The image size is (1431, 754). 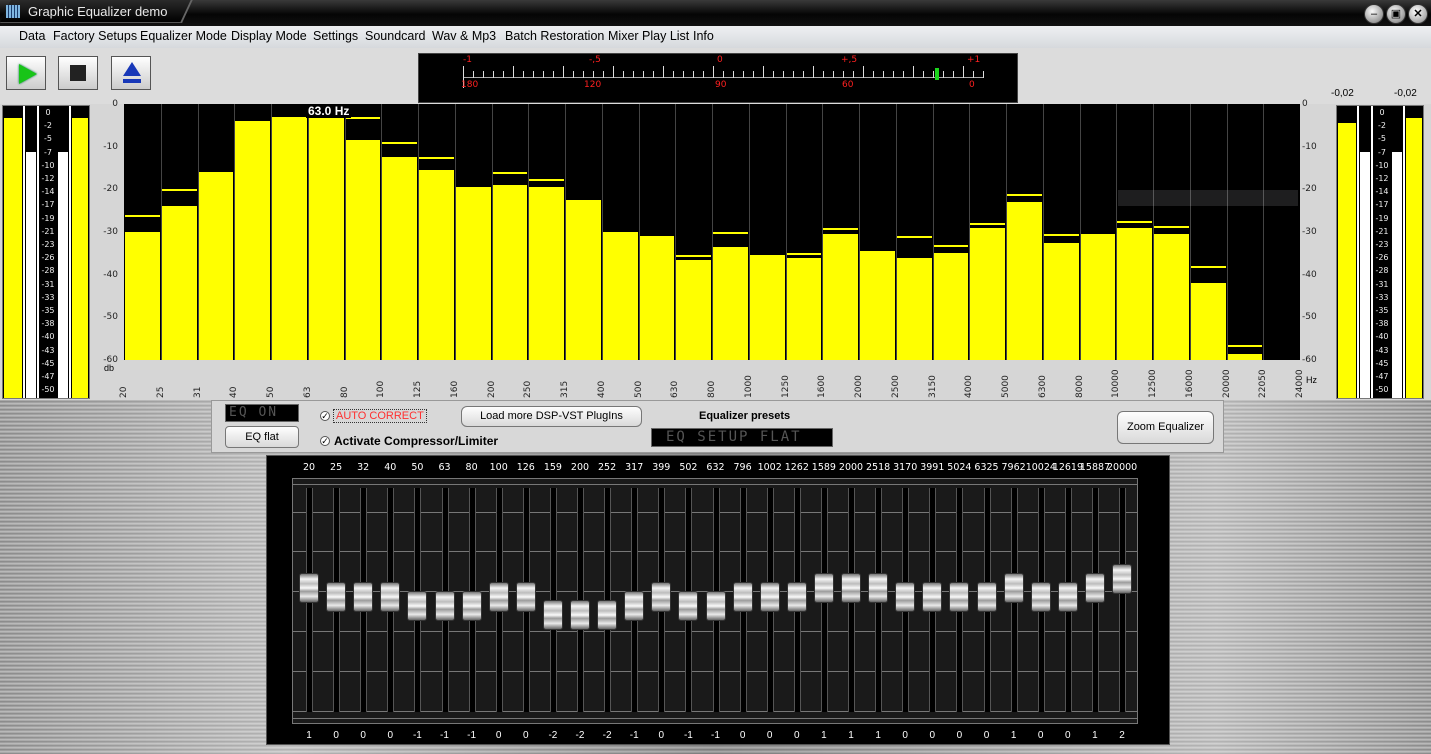 What do you see at coordinates (262, 437) in the screenshot?
I see `eq-flat-button: EQ flat` at bounding box center [262, 437].